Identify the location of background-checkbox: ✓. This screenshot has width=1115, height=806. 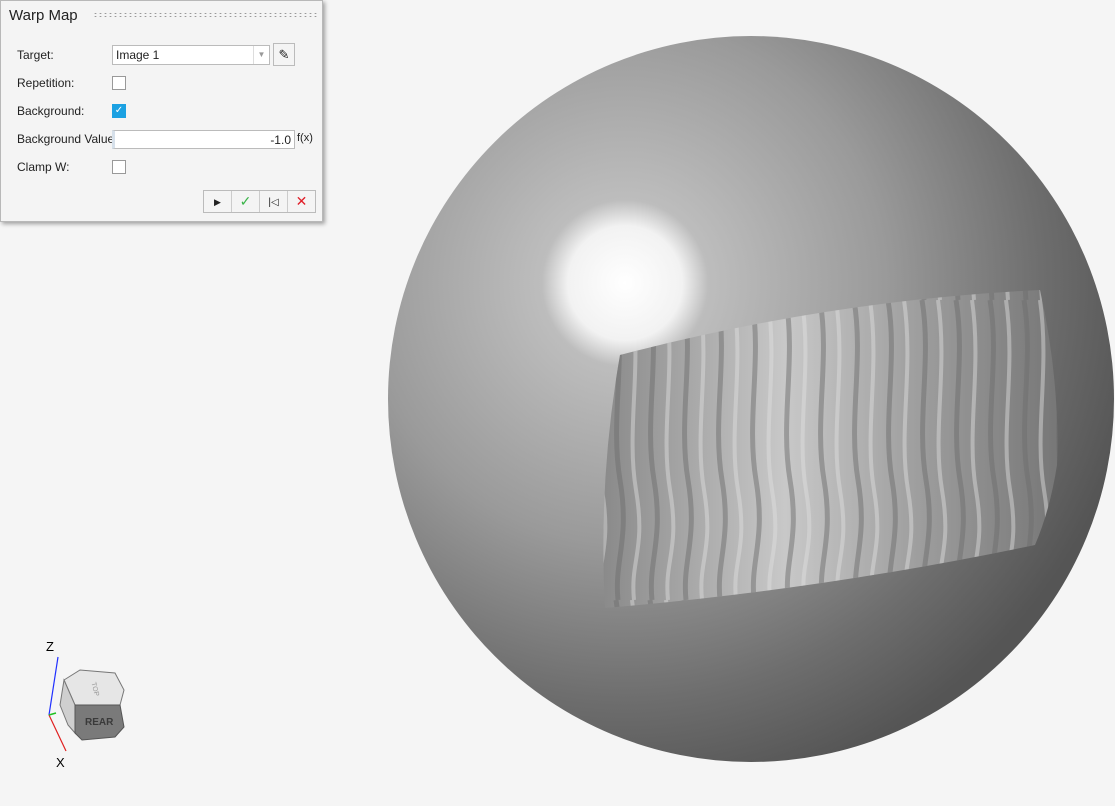
(119, 111).